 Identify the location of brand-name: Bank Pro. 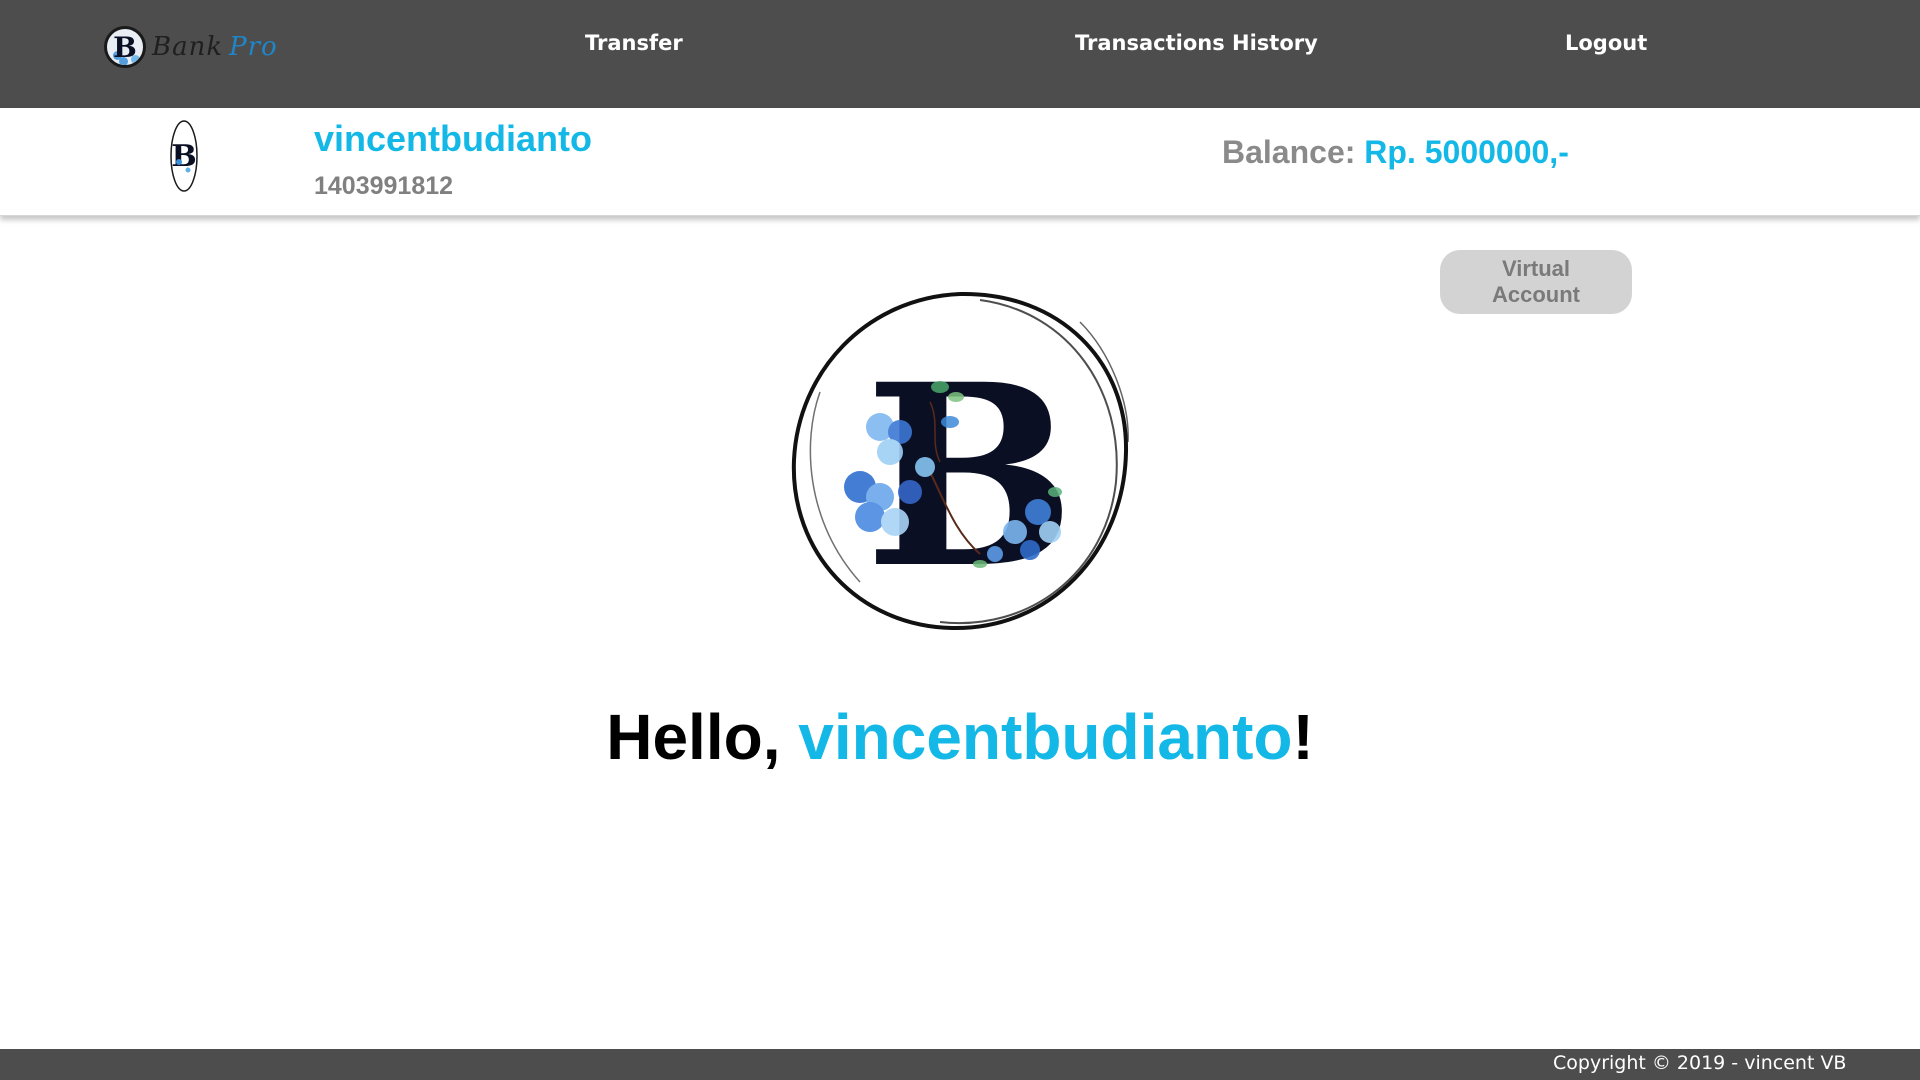
(215, 47).